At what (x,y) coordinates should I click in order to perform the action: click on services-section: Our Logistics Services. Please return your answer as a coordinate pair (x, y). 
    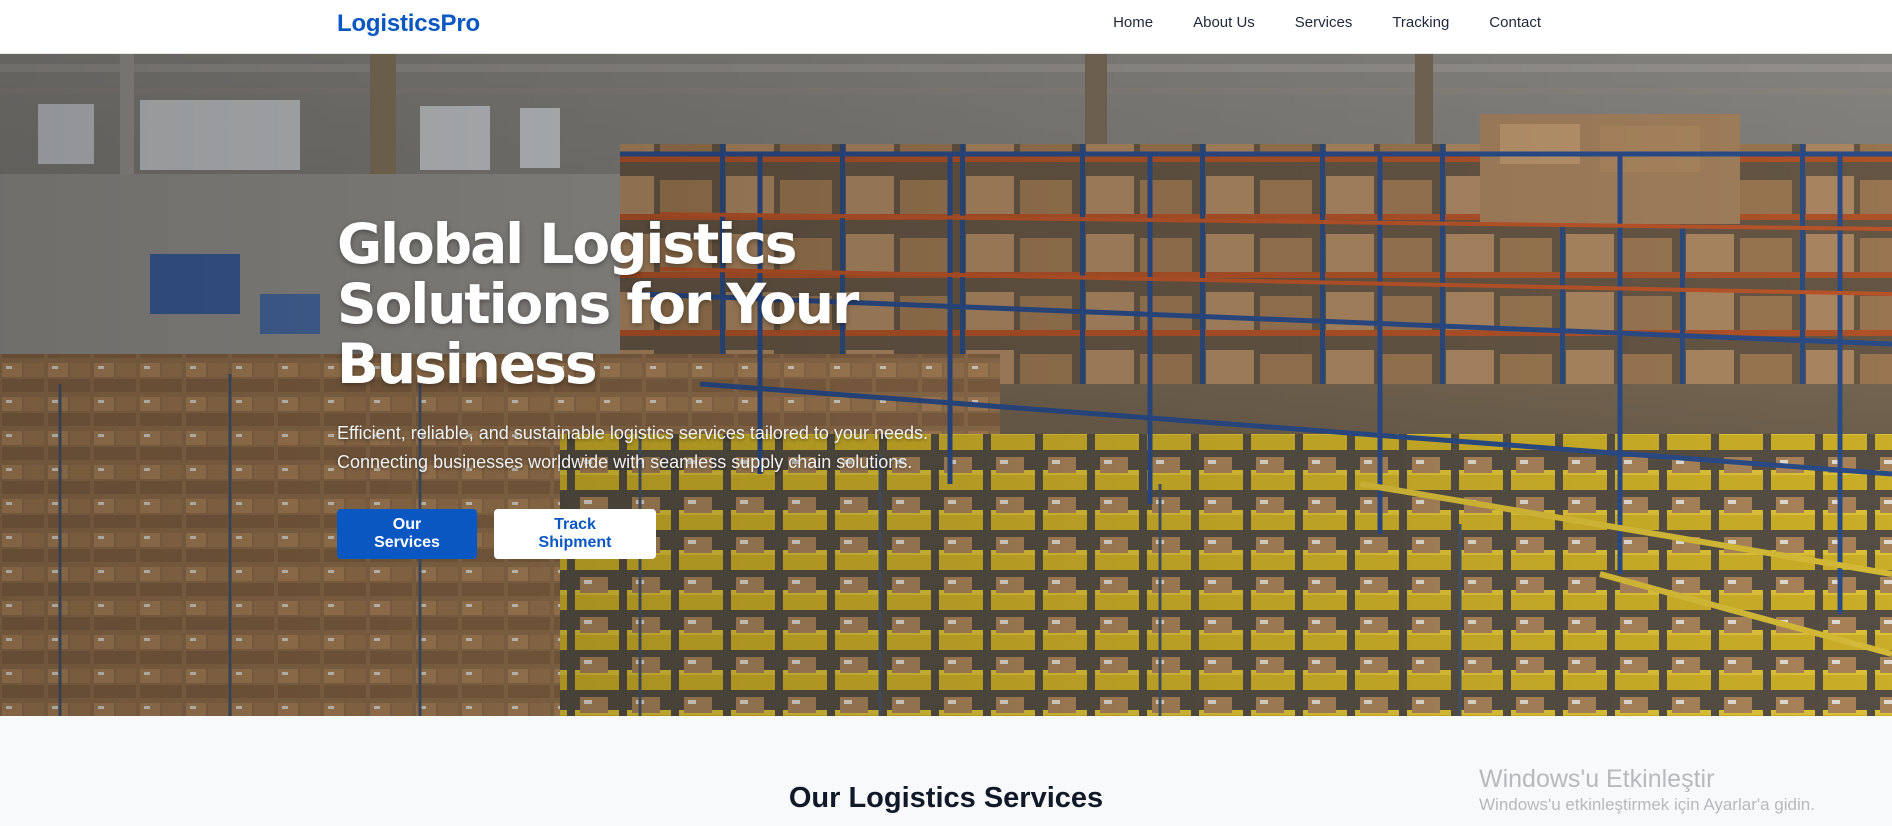
    Looking at the image, I should click on (946, 771).